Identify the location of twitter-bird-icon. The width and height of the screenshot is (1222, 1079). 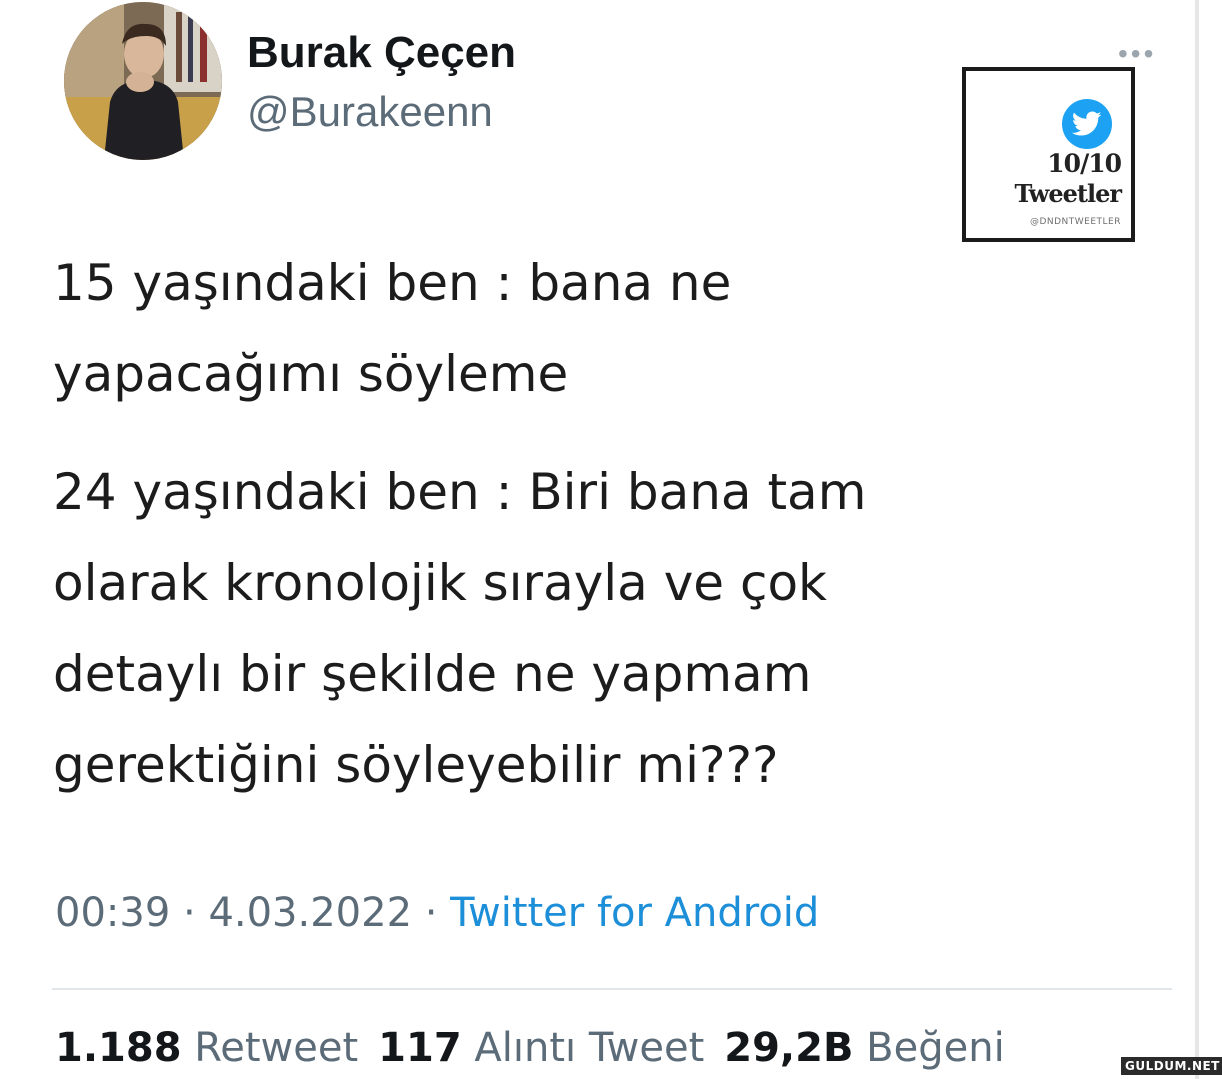
(1087, 124).